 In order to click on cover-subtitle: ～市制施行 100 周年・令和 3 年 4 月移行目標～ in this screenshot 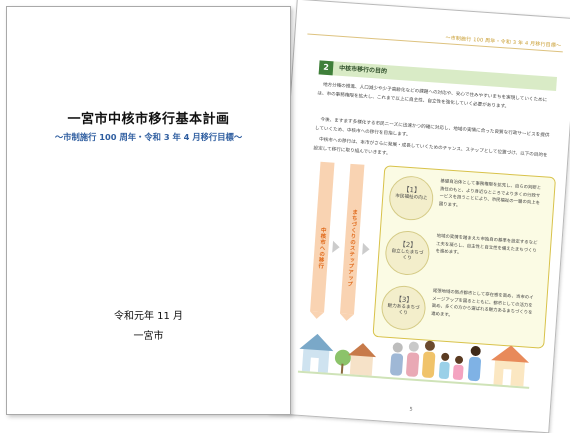, I will do `click(148, 137)`.